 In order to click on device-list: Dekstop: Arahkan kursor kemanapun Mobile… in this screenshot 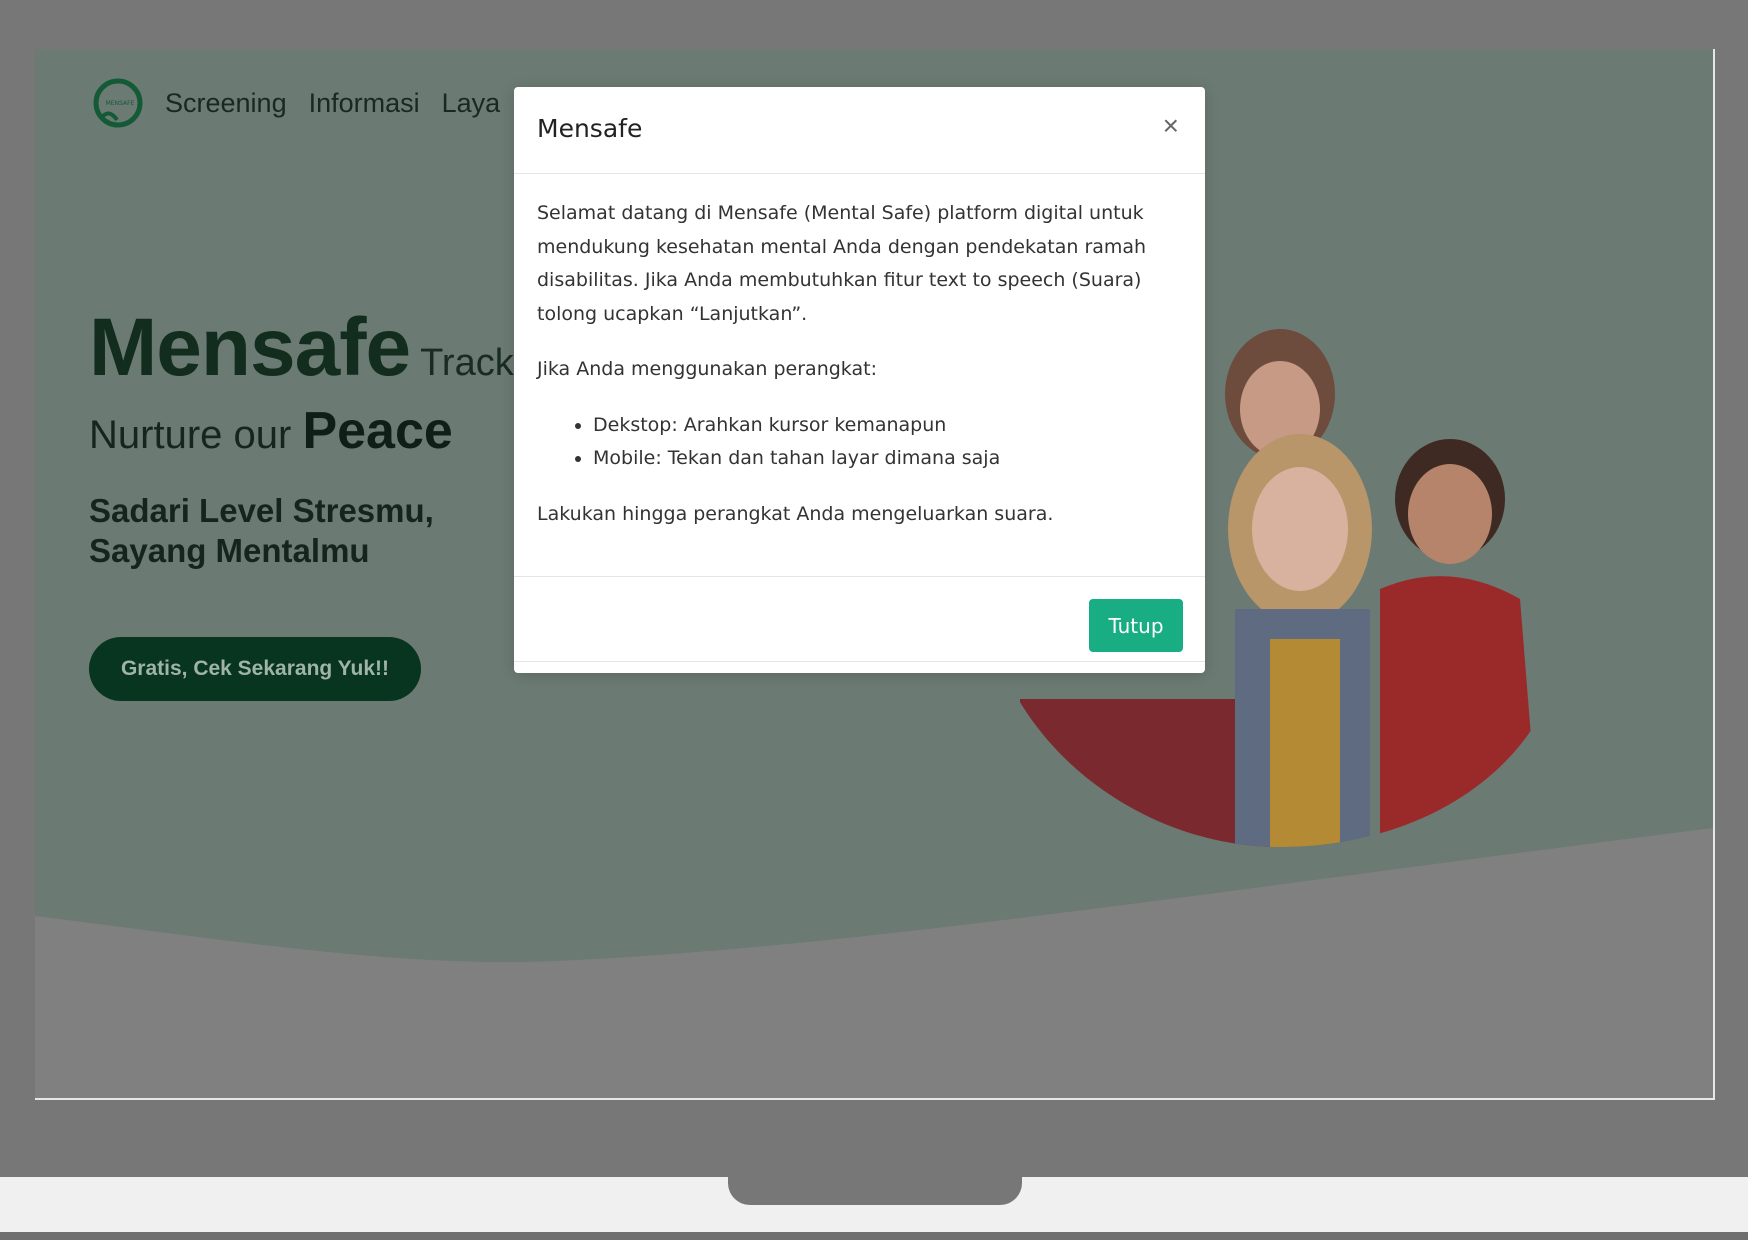, I will do `click(859, 442)`.